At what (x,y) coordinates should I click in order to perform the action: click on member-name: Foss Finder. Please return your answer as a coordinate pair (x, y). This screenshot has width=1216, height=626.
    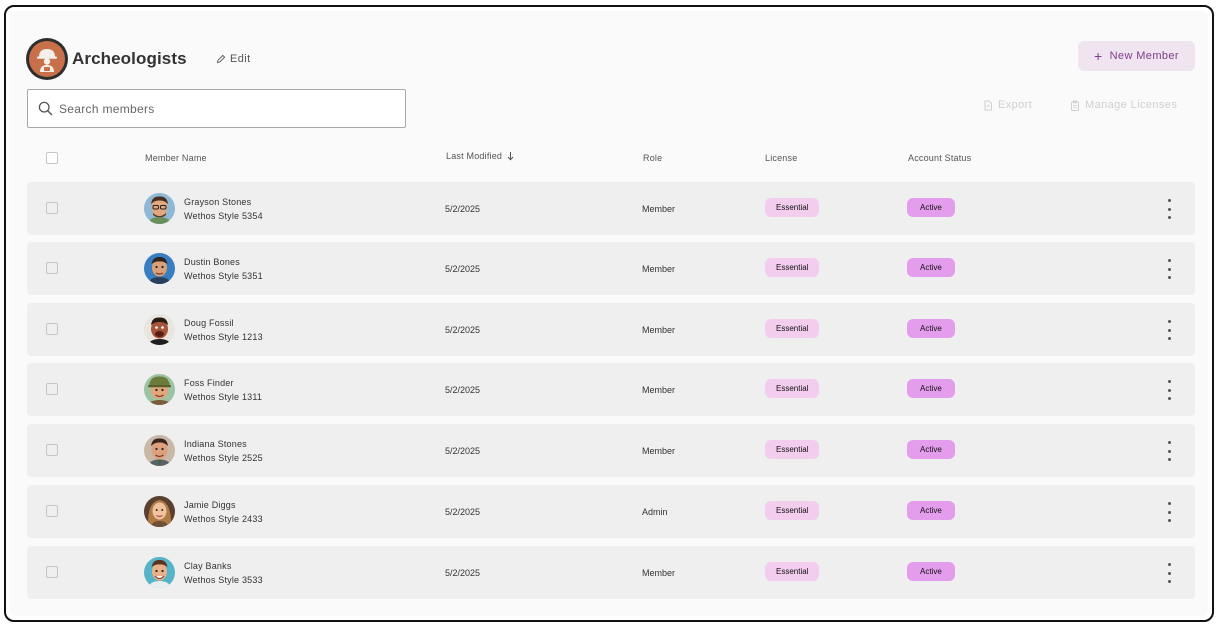
    Looking at the image, I should click on (209, 383).